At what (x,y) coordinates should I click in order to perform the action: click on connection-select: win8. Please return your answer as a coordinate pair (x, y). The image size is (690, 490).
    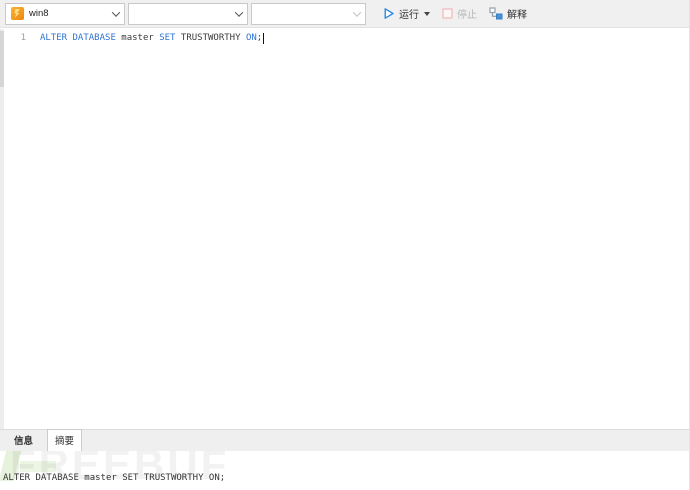
    Looking at the image, I should click on (65, 13).